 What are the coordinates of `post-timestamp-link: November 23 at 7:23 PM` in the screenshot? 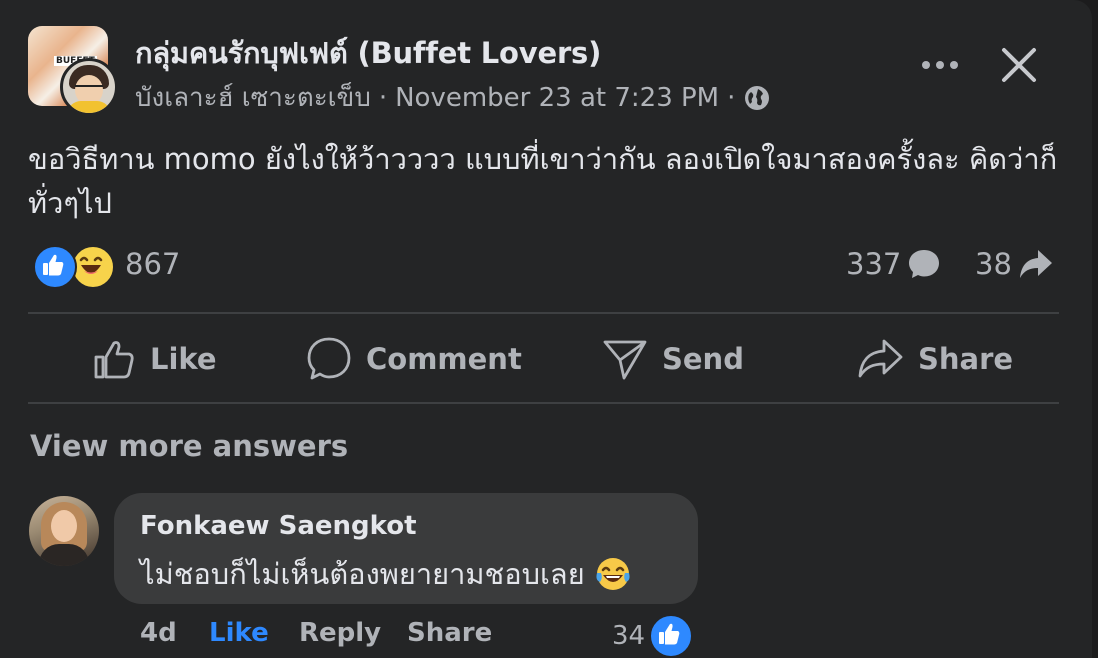 It's located at (557, 98).